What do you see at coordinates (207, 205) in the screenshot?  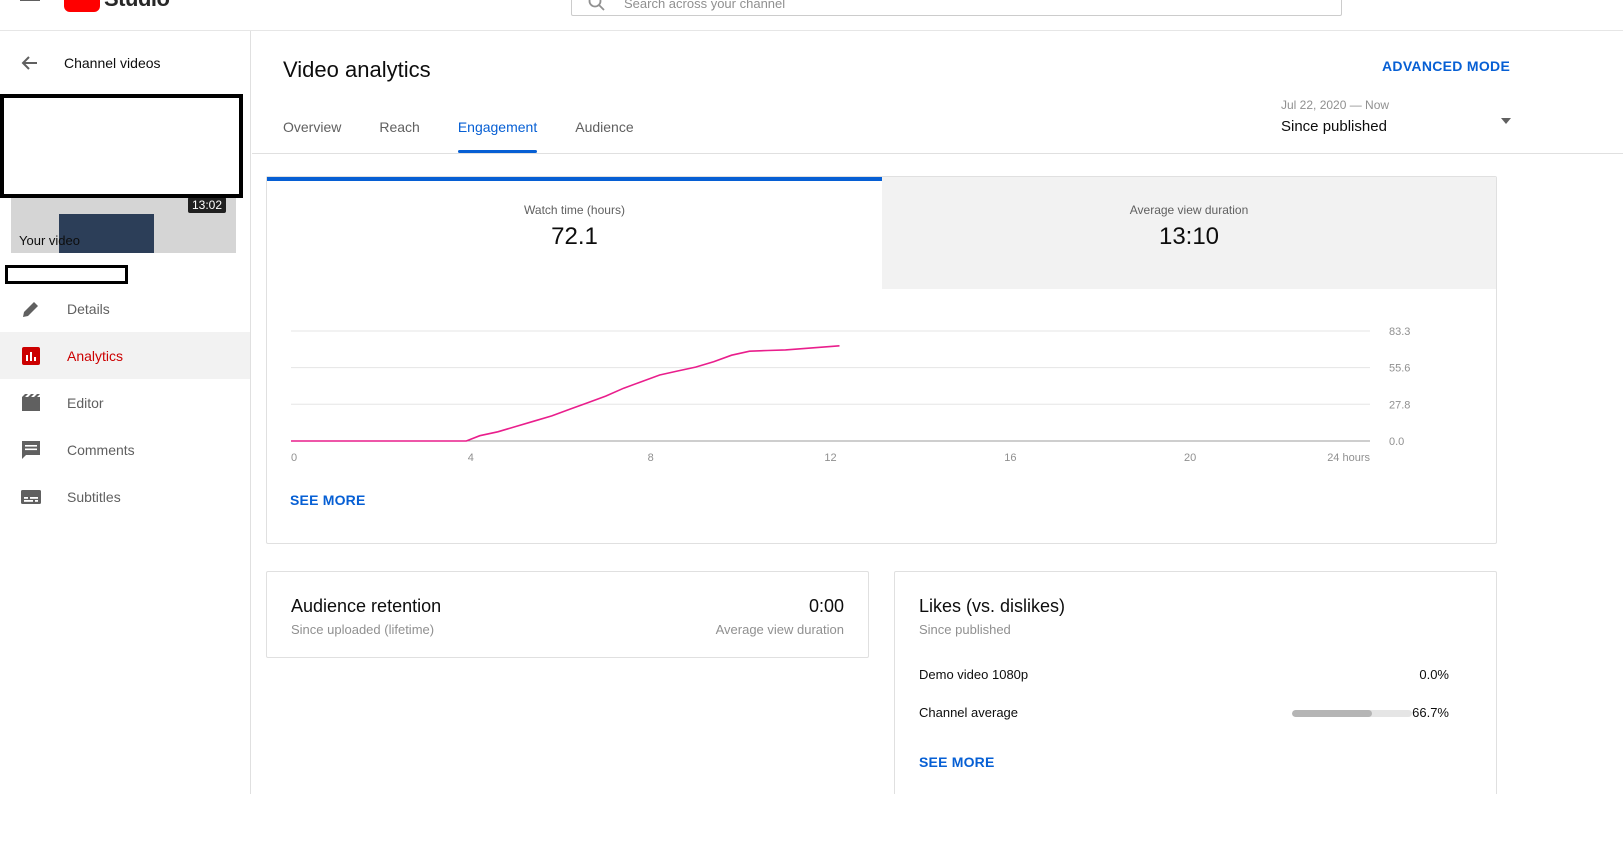 I see `video-duration: 13:02` at bounding box center [207, 205].